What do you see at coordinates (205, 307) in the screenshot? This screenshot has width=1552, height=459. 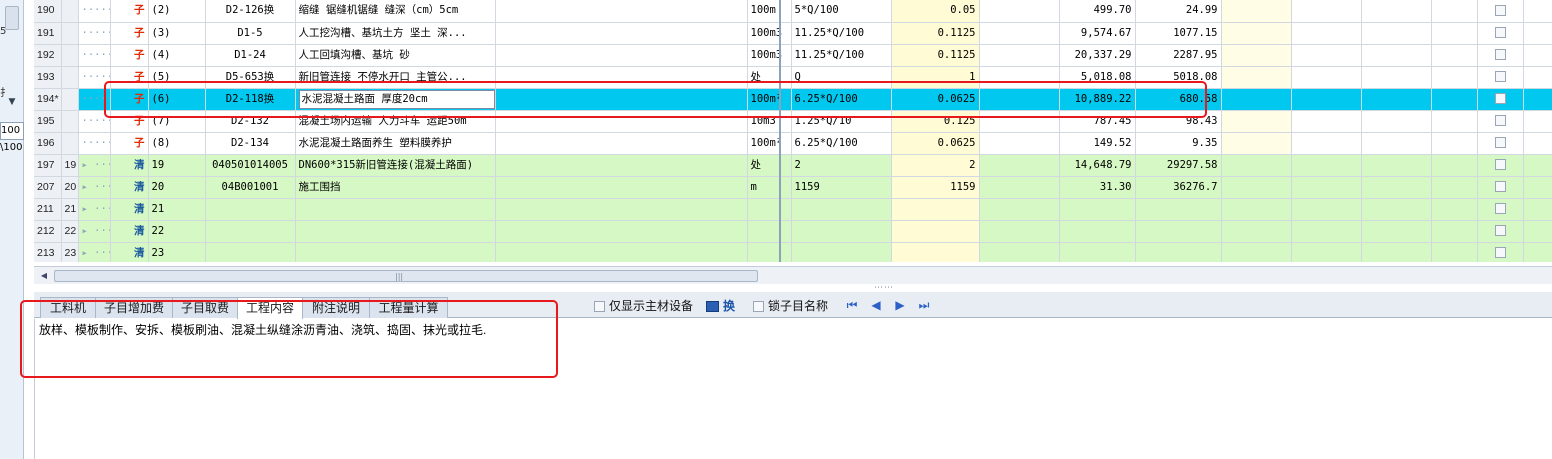 I see `tab-item-fee: 子目取费` at bounding box center [205, 307].